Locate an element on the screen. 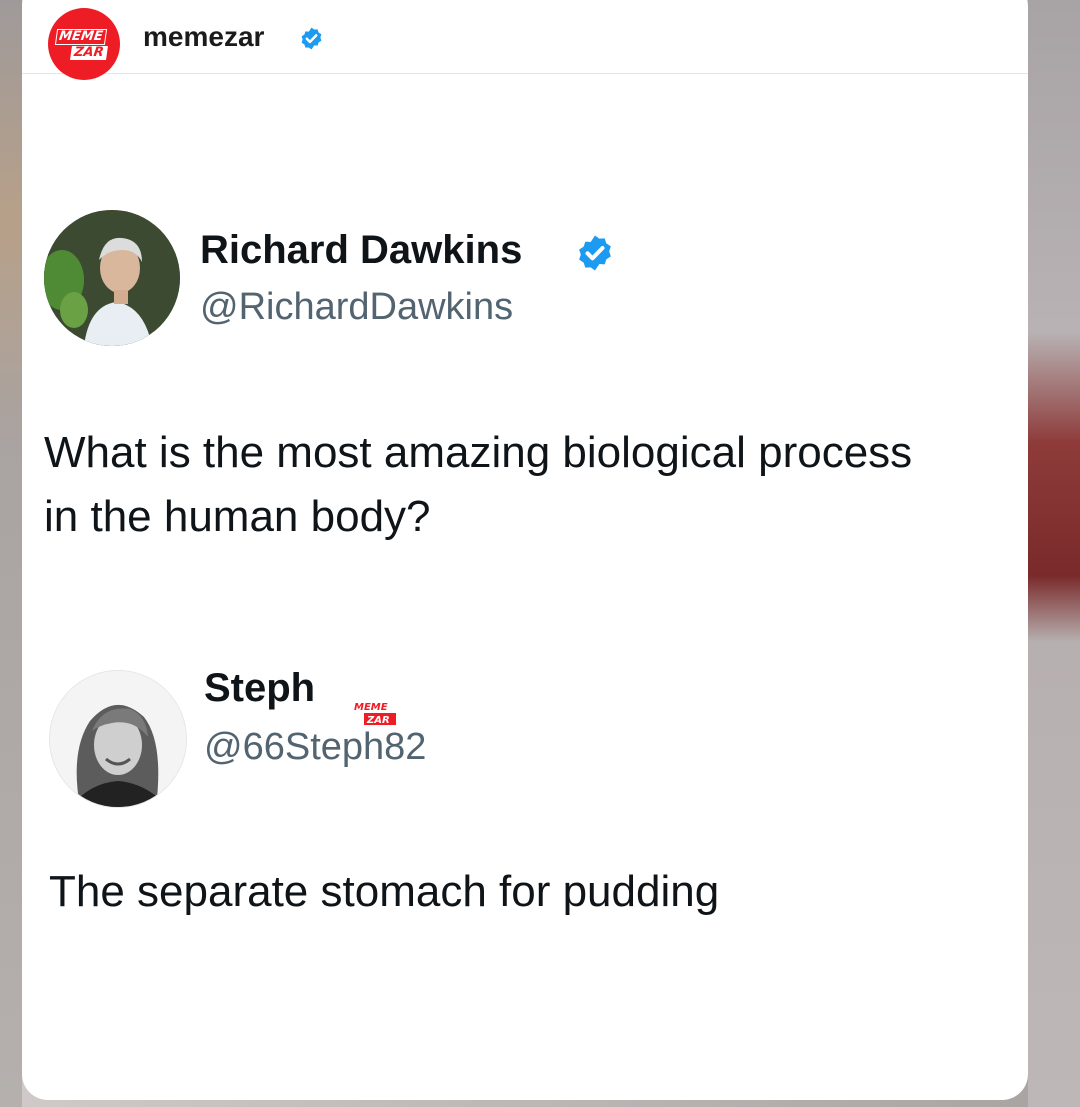  background-left is located at coordinates (11, 553).